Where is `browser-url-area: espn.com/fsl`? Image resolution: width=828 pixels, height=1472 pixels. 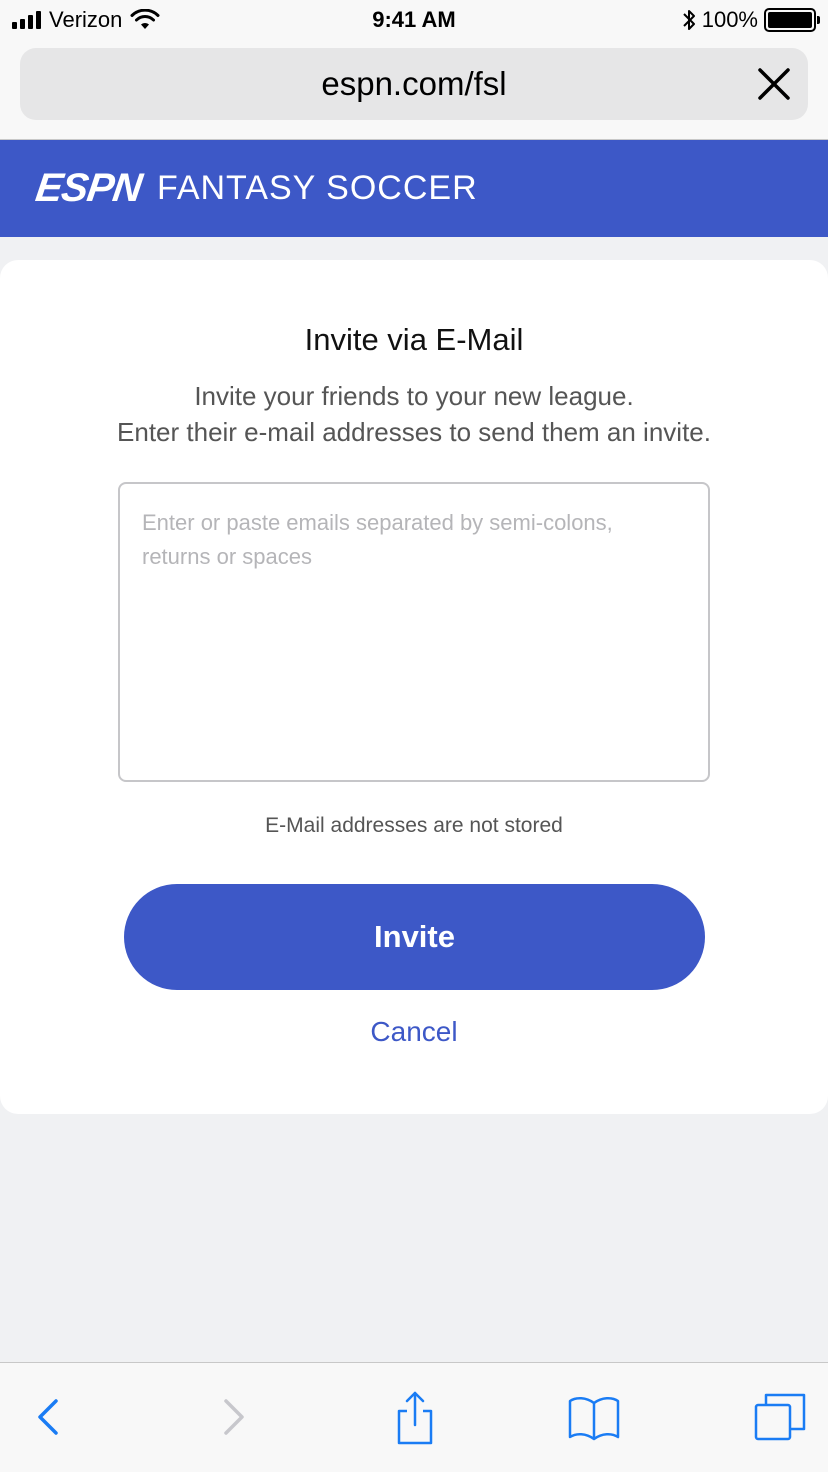
browser-url-area: espn.com/fsl is located at coordinates (414, 90).